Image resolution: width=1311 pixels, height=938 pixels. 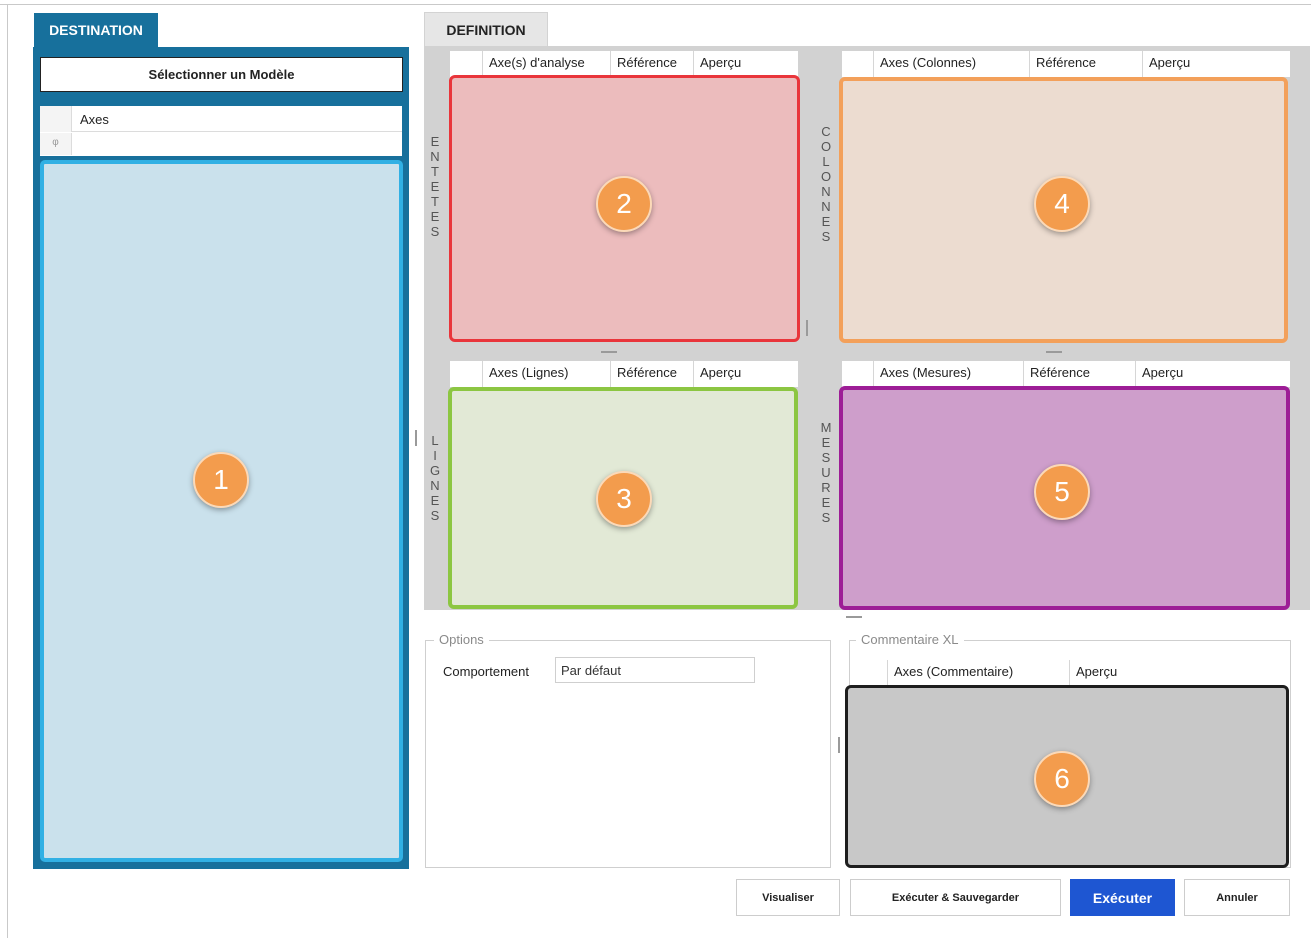 I want to click on entetes-side-label: ENTETES, so click(x=435, y=186).